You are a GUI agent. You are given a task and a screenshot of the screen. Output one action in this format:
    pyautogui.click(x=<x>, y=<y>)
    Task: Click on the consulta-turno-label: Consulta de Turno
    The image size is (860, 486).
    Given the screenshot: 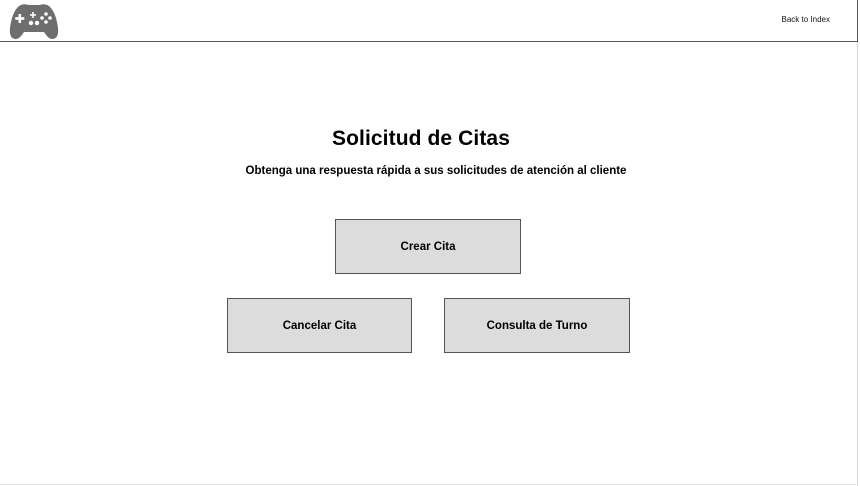 What is the action you would take?
    pyautogui.click(x=537, y=325)
    